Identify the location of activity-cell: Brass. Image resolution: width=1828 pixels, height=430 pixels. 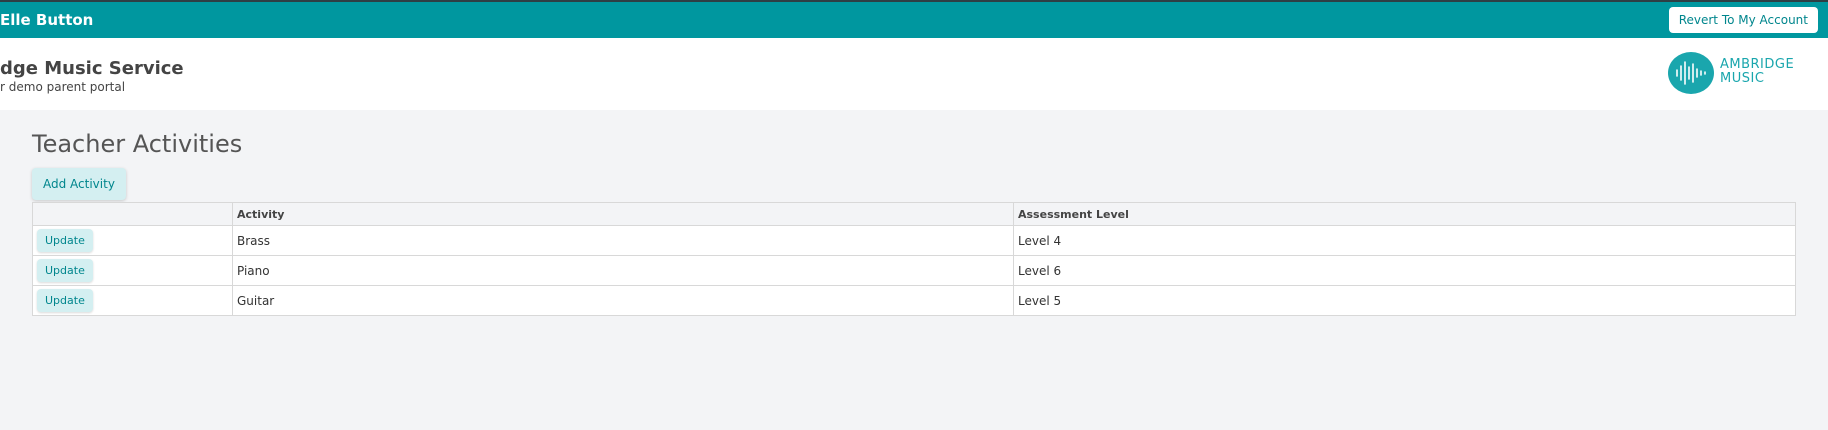
(623, 240).